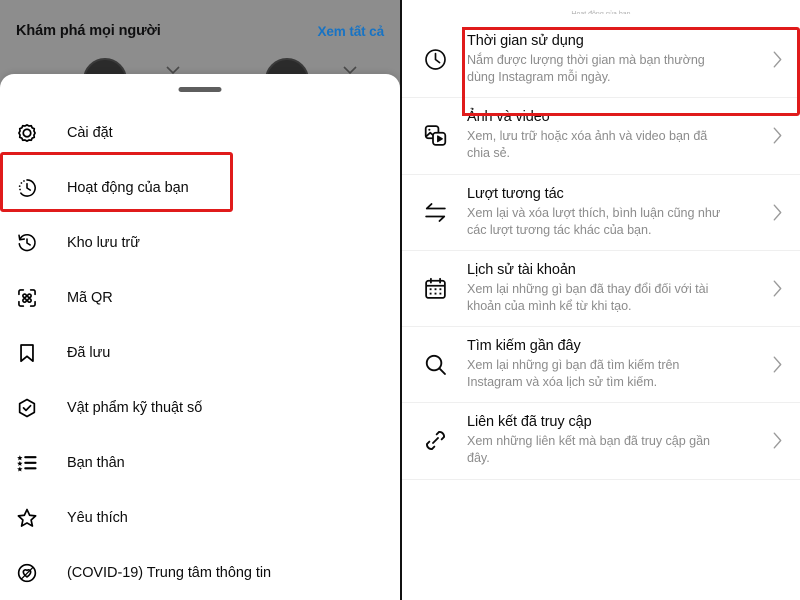  What do you see at coordinates (435, 288) in the screenshot?
I see `calendar-icon` at bounding box center [435, 288].